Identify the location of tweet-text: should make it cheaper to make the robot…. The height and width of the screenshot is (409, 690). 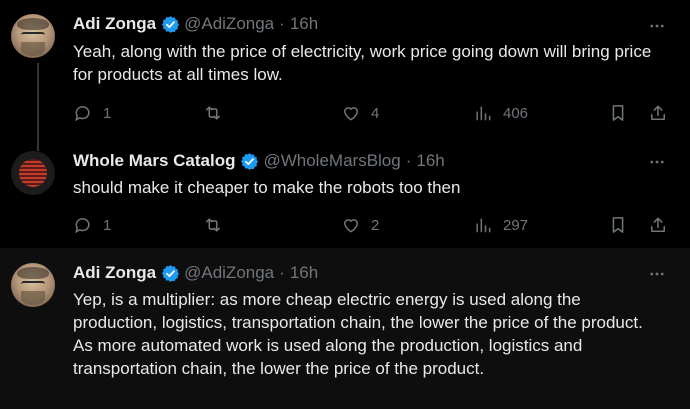
(267, 187).